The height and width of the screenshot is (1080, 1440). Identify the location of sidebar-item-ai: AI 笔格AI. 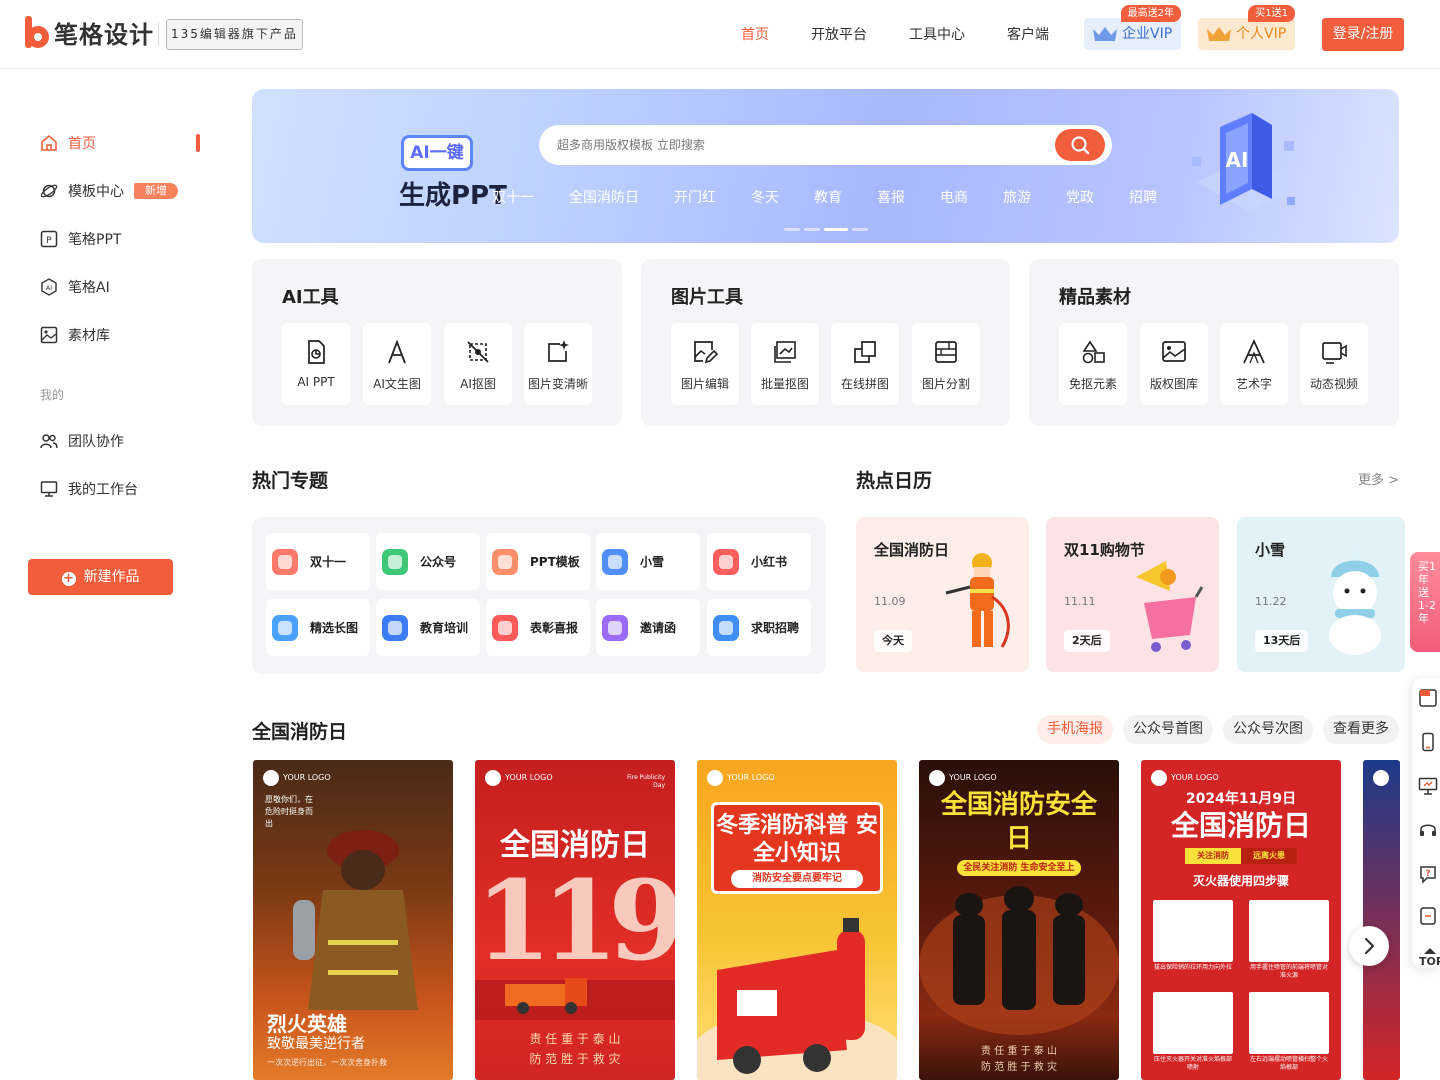
(75, 287).